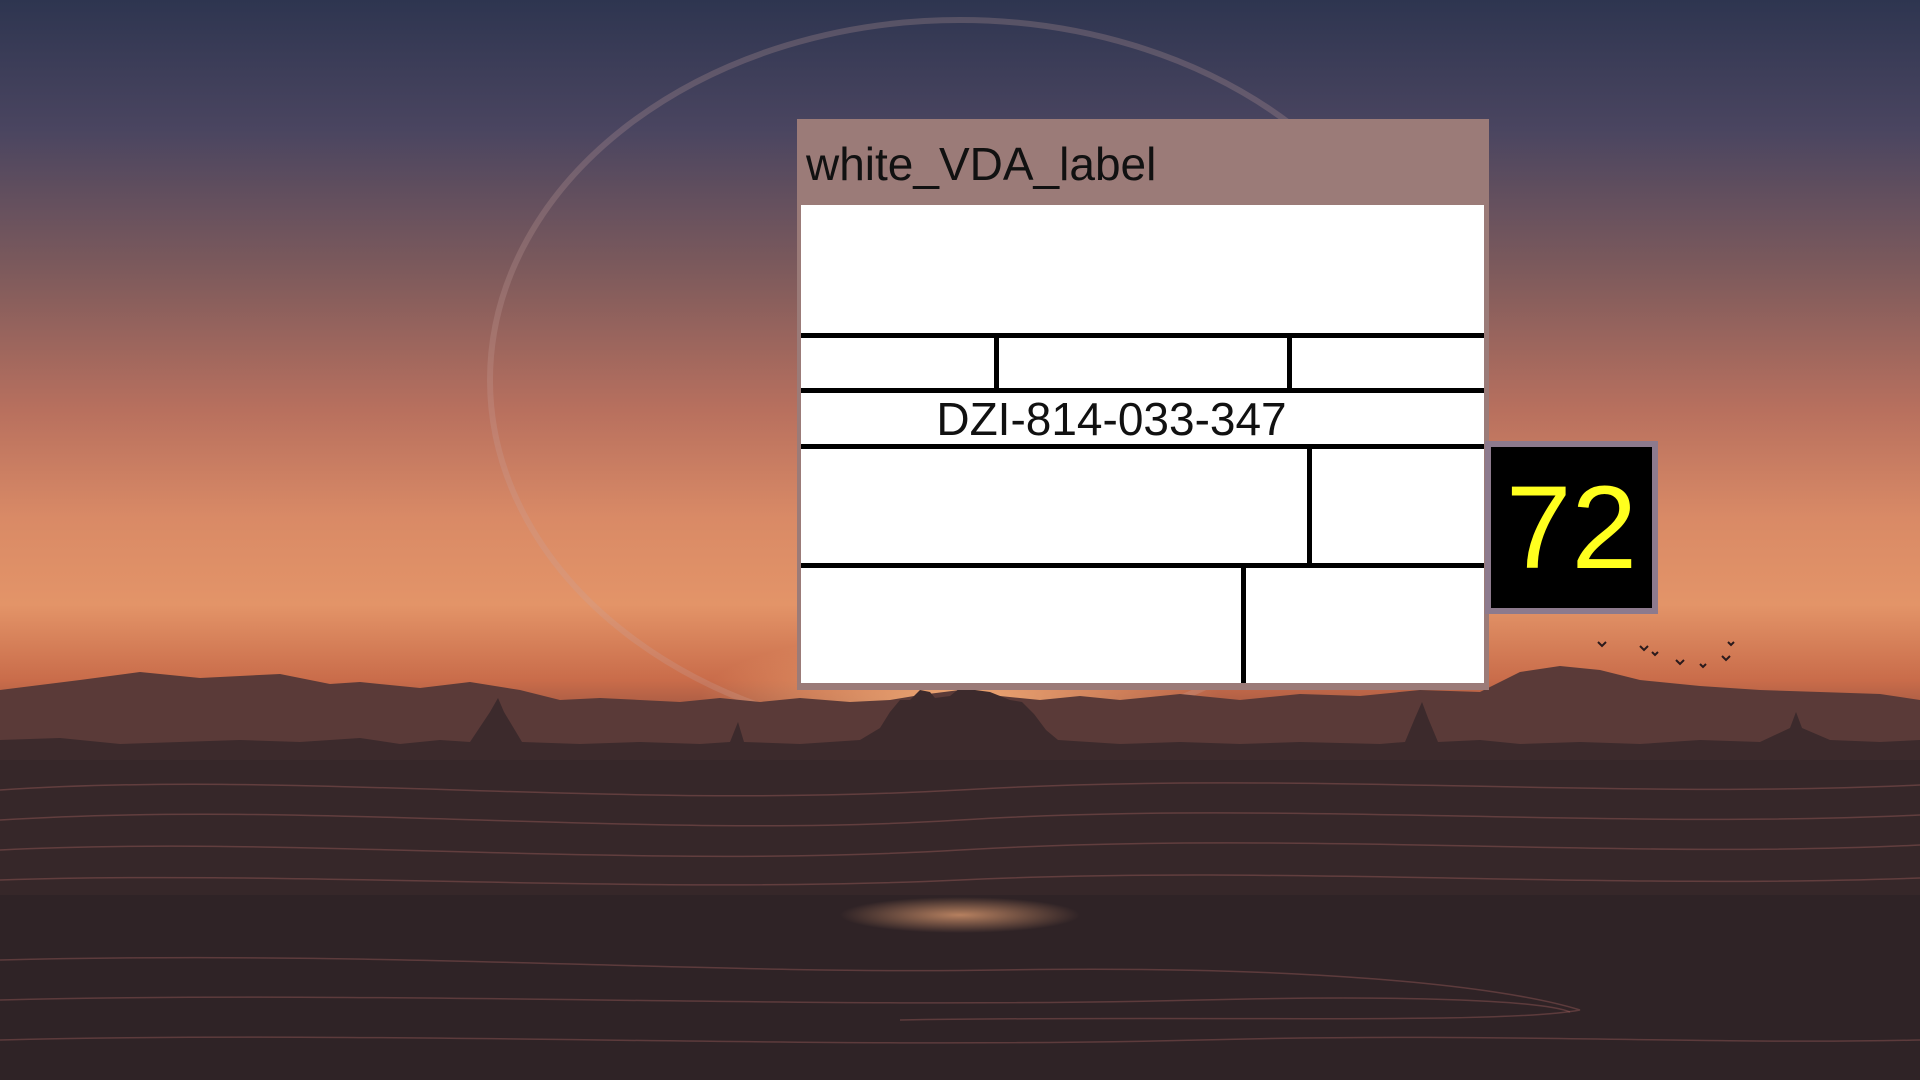 The height and width of the screenshot is (1080, 1920). Describe the element at coordinates (981, 164) in the screenshot. I see `window-title: white_VDA_label` at that location.